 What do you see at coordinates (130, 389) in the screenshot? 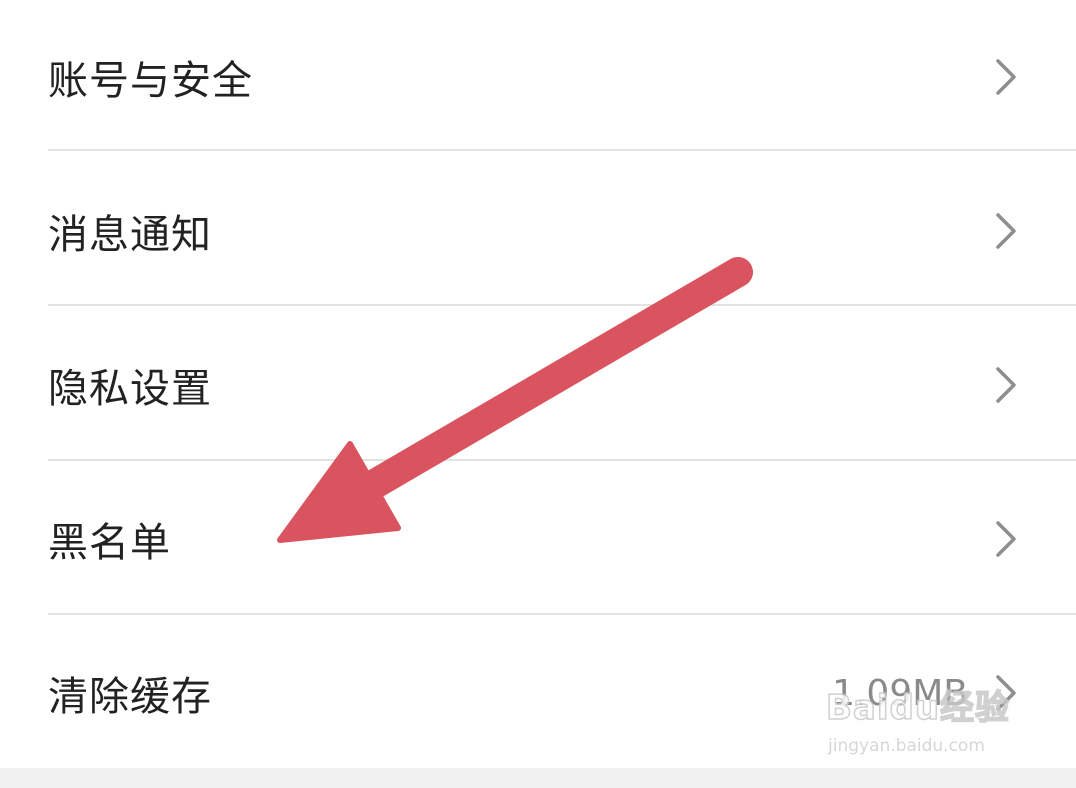
I see `settings-item-label: 隐私设置` at bounding box center [130, 389].